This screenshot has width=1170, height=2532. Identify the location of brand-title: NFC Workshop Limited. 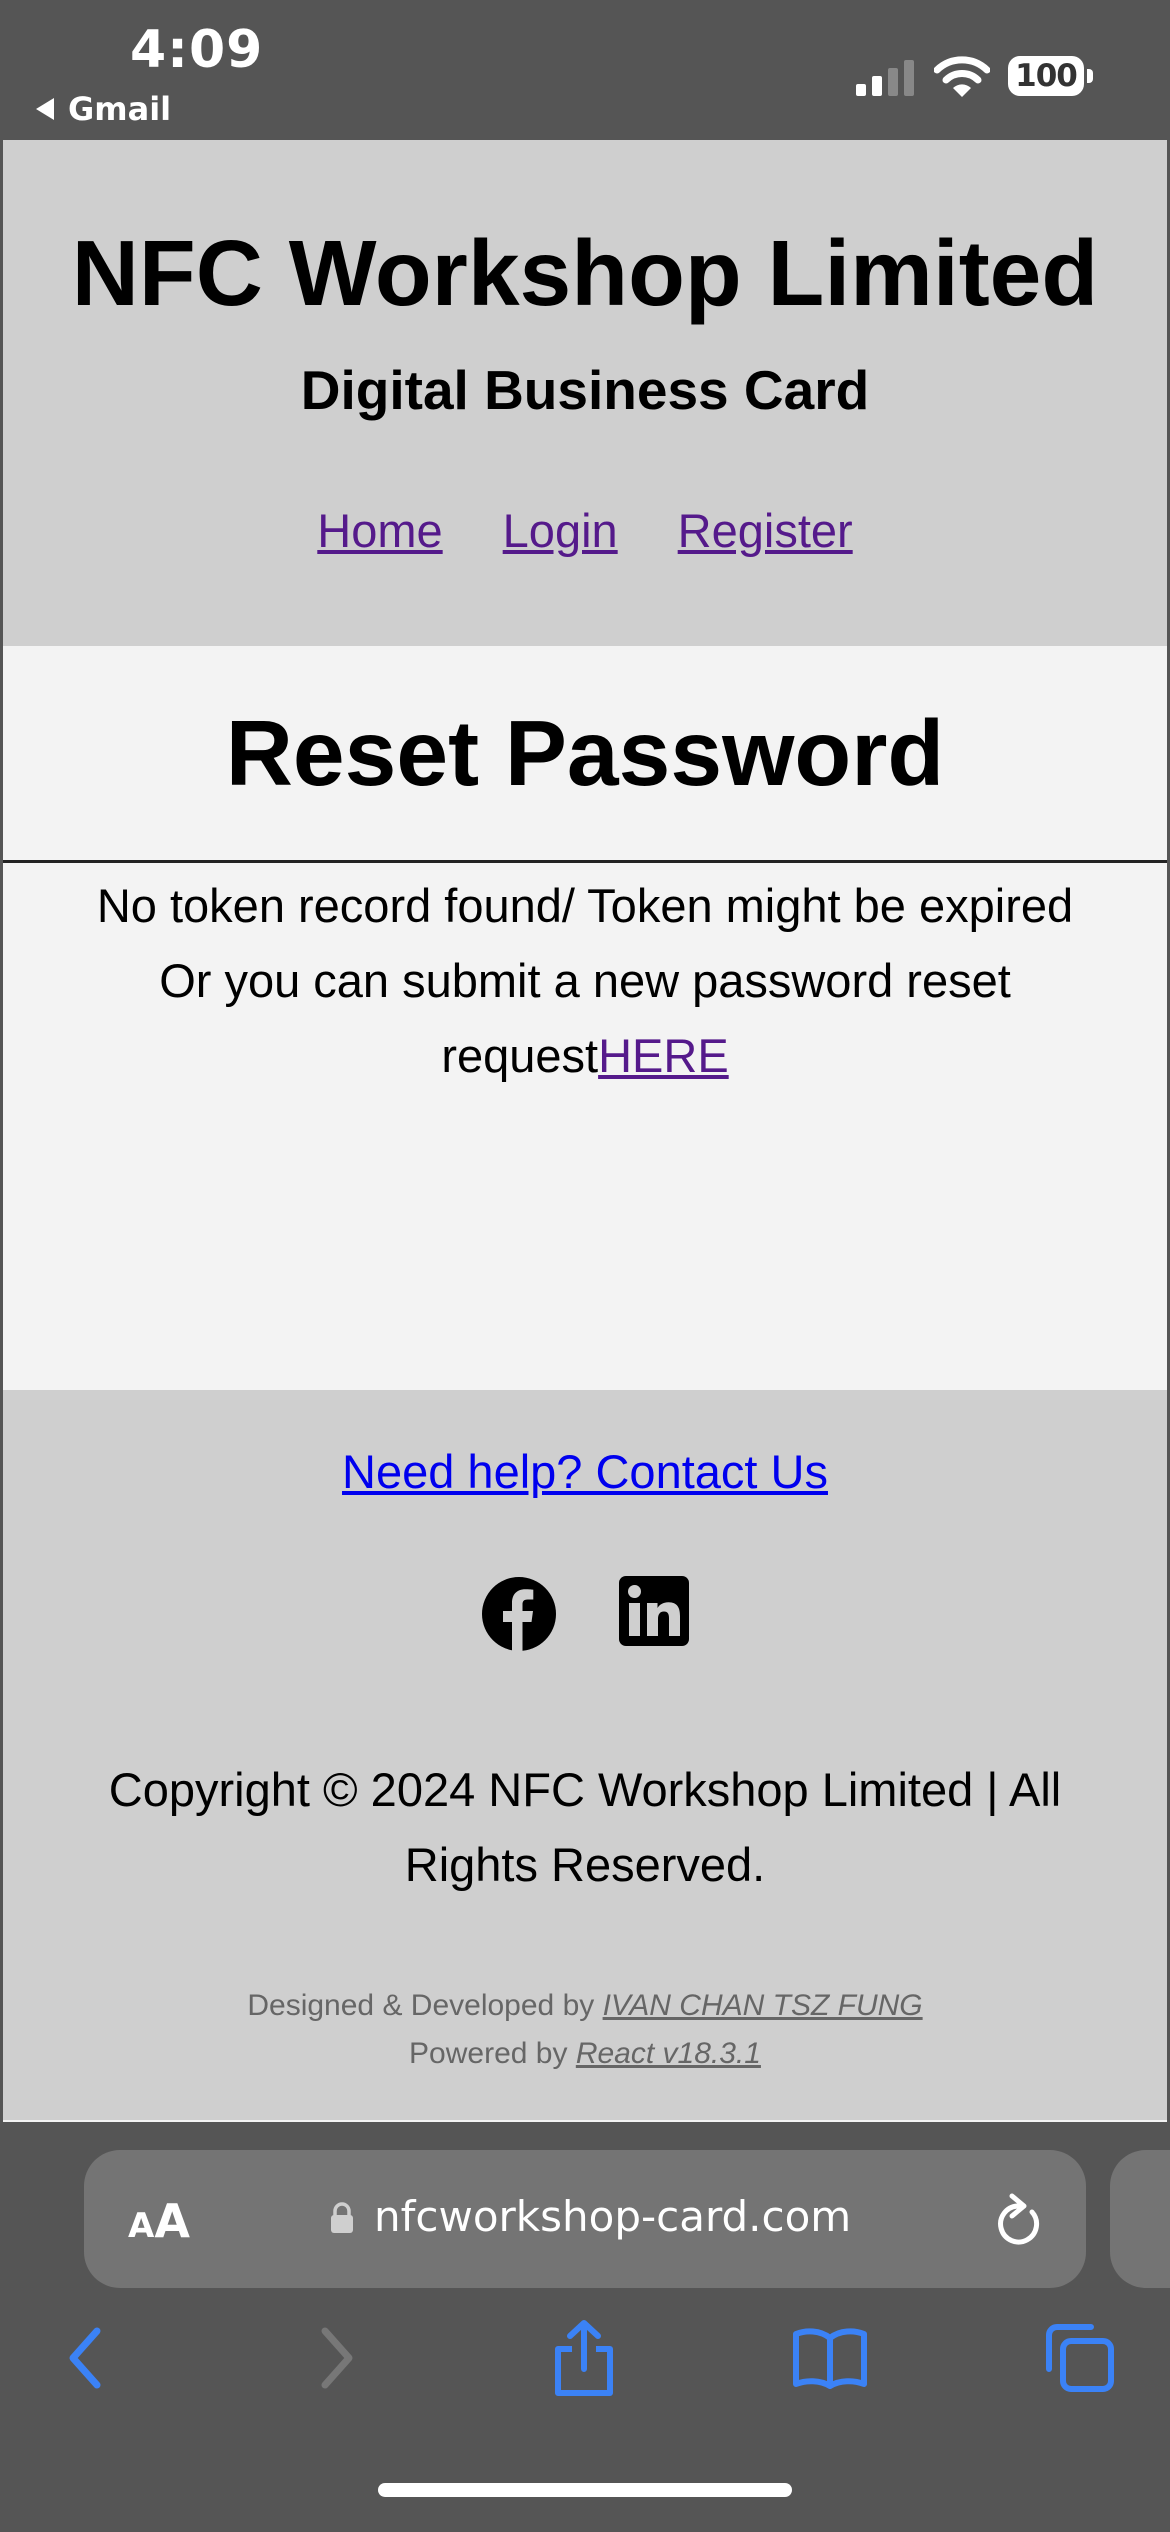
(585, 273).